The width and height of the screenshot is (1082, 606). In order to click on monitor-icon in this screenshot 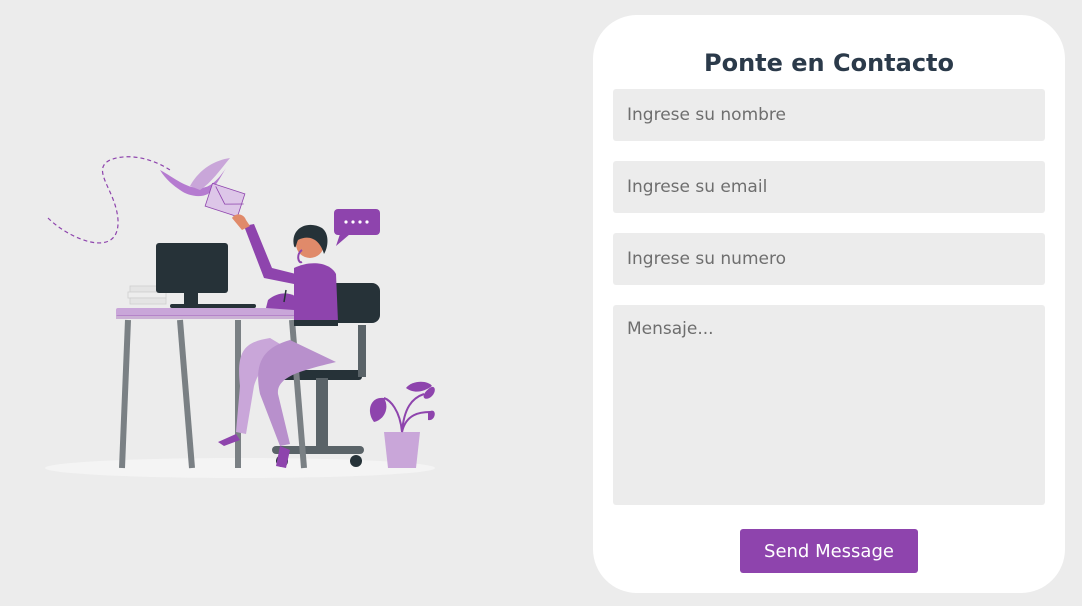, I will do `click(206, 275)`.